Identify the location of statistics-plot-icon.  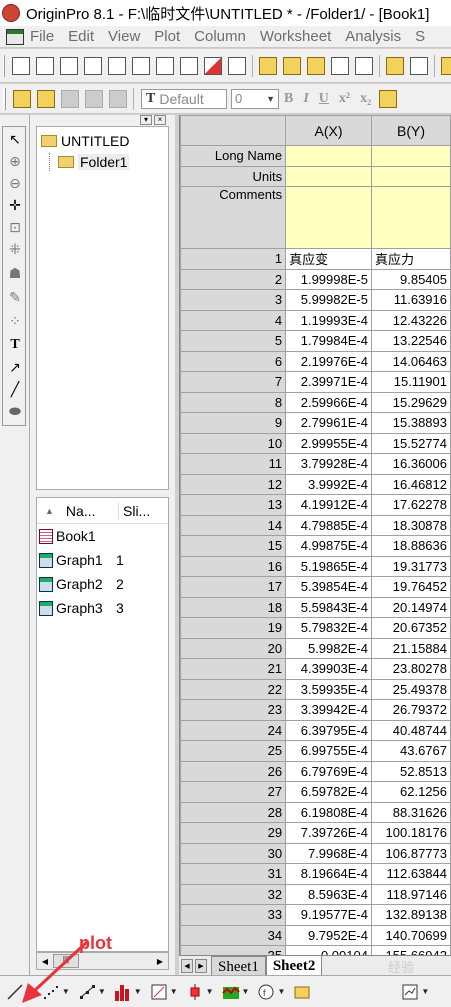
(159, 992).